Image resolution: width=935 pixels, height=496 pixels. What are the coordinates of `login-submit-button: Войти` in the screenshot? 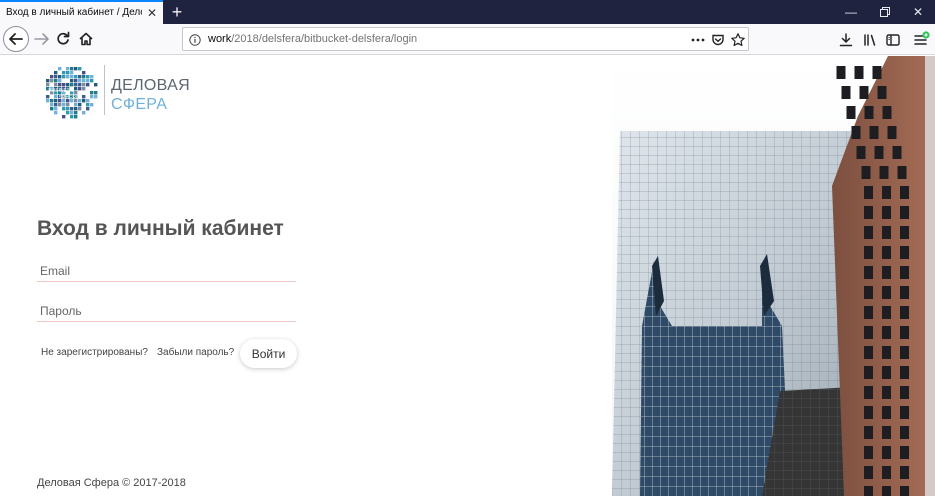 It's located at (268, 353).